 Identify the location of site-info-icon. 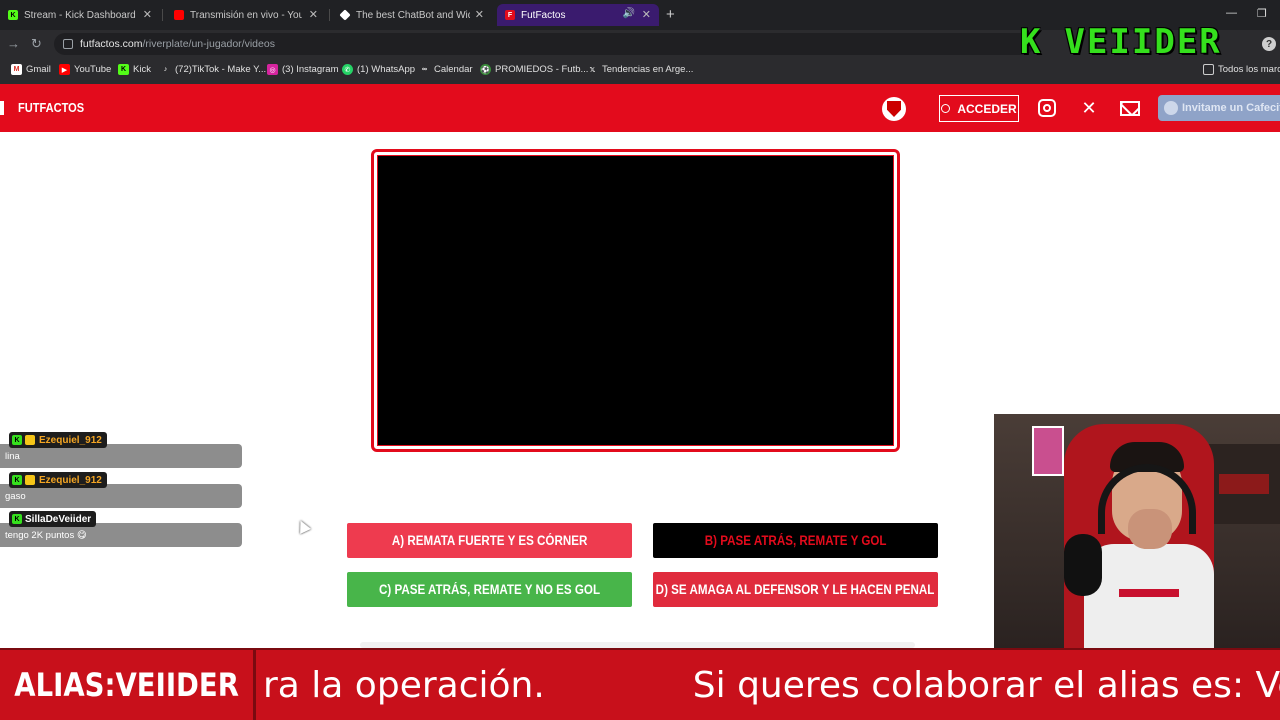
(68, 44).